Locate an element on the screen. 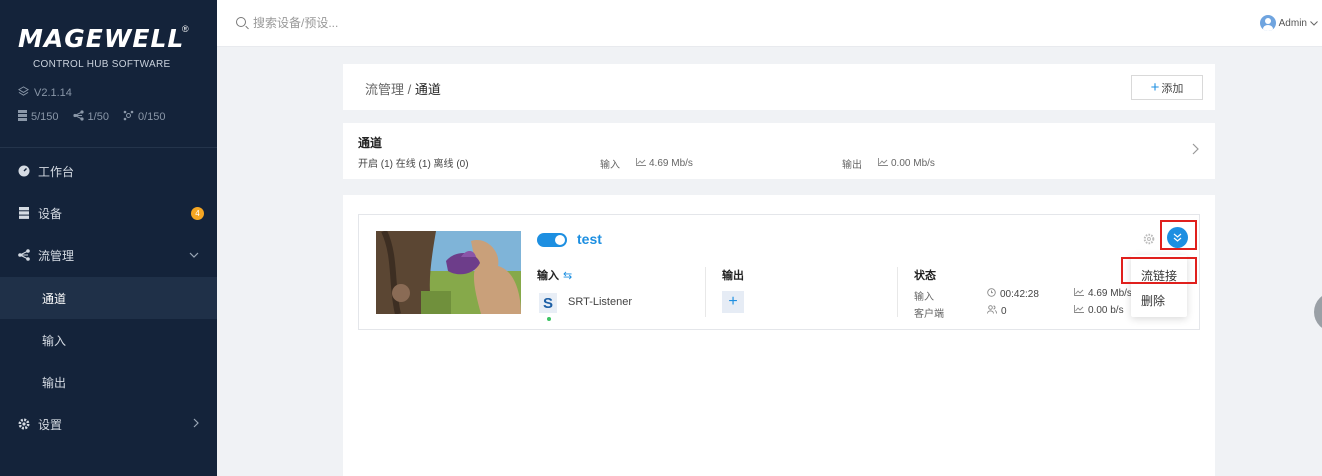 The width and height of the screenshot is (1322, 476). layers-icon is located at coordinates (23, 93).